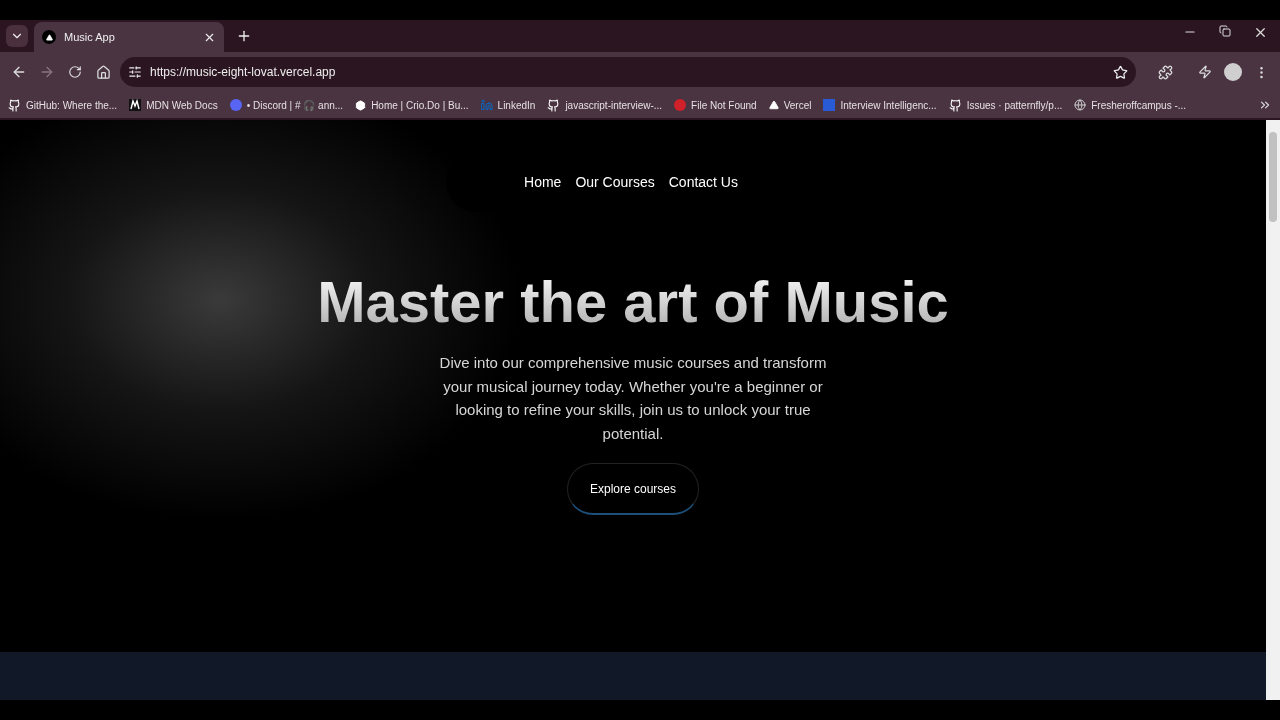  What do you see at coordinates (790, 105) in the screenshot?
I see `bookmark: Vercel` at bounding box center [790, 105].